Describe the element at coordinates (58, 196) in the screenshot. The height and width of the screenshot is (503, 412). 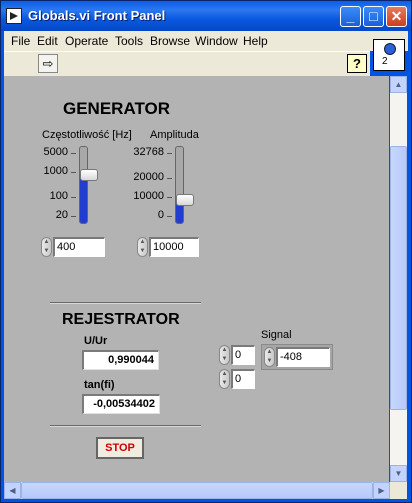
I see `frequency-tick: 100` at that location.